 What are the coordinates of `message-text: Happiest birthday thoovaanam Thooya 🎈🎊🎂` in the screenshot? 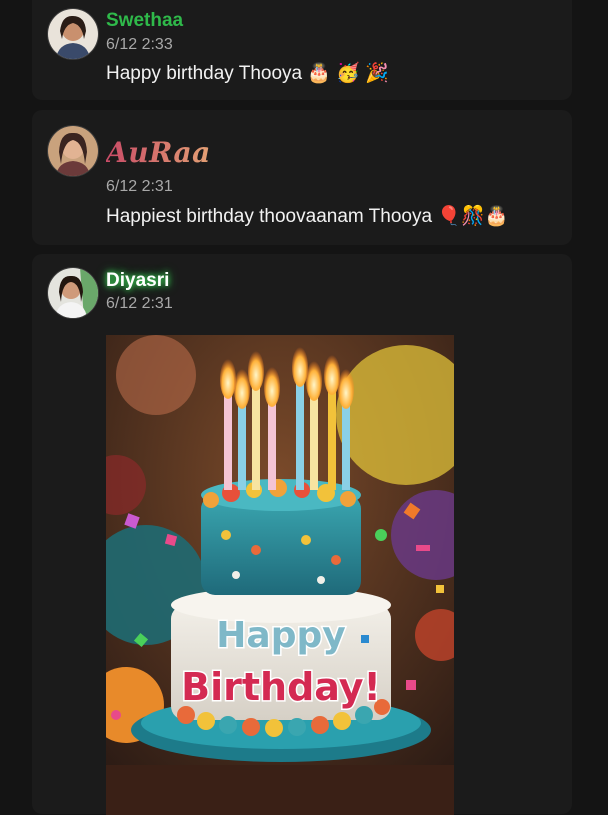 It's located at (307, 216).